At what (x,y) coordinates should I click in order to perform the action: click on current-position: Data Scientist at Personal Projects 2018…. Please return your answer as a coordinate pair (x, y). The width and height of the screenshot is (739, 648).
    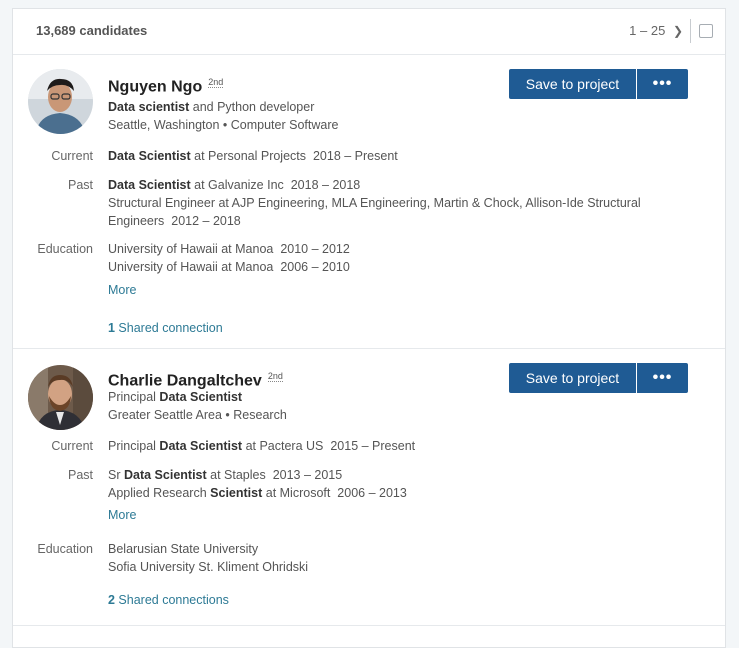
    Looking at the image, I should click on (253, 156).